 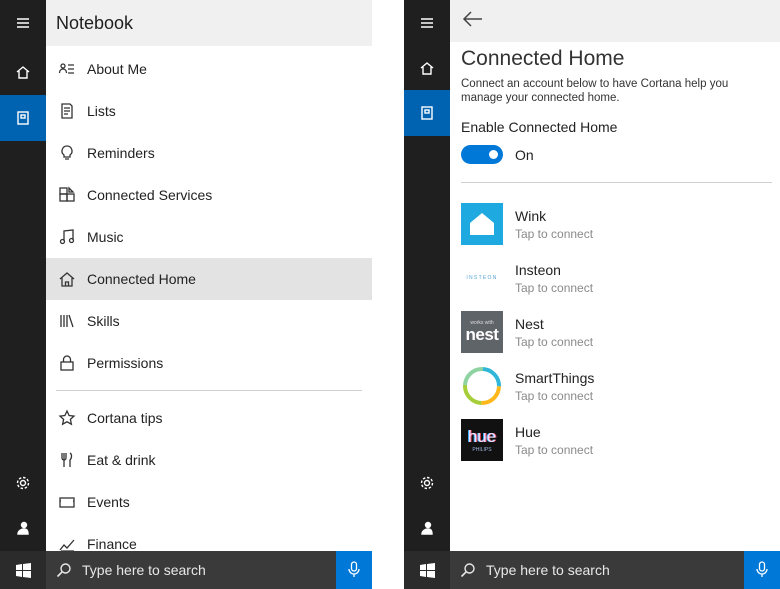 What do you see at coordinates (101, 111) in the screenshot?
I see `notebook-item-label: Lists` at bounding box center [101, 111].